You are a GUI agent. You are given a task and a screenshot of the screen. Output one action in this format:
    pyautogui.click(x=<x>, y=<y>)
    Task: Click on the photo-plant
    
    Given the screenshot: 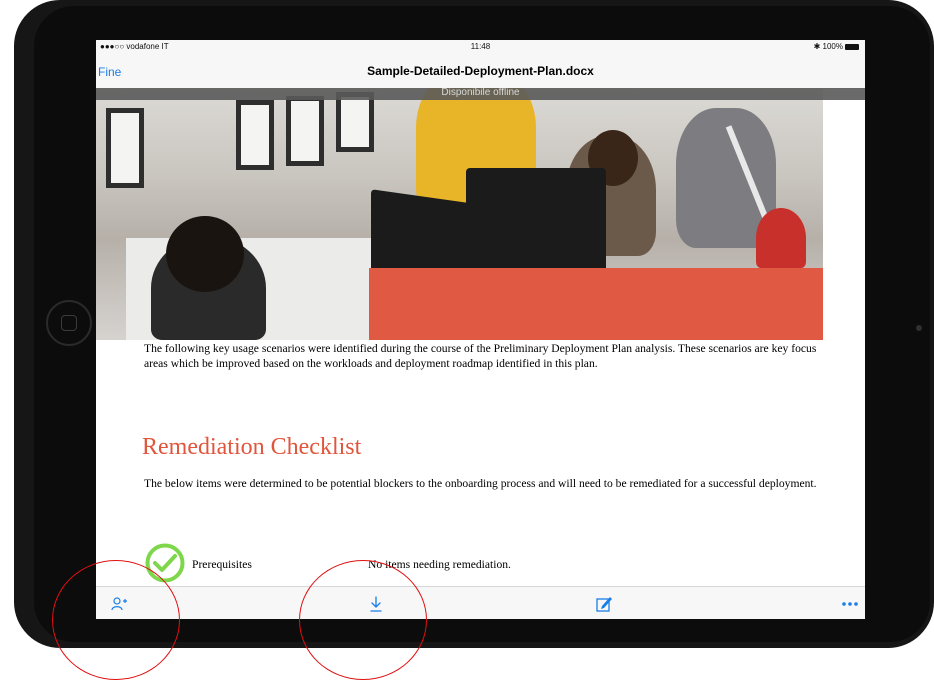 What is the action you would take?
    pyautogui.click(x=781, y=238)
    